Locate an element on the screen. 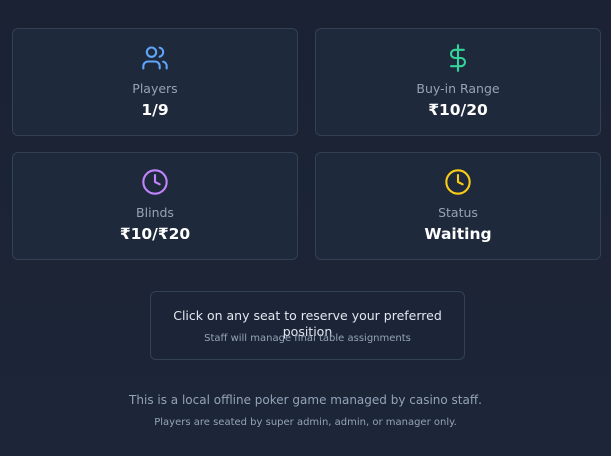 The height and width of the screenshot is (456, 611). blinds-card: Blinds ₹10/₹20 is located at coordinates (155, 206).